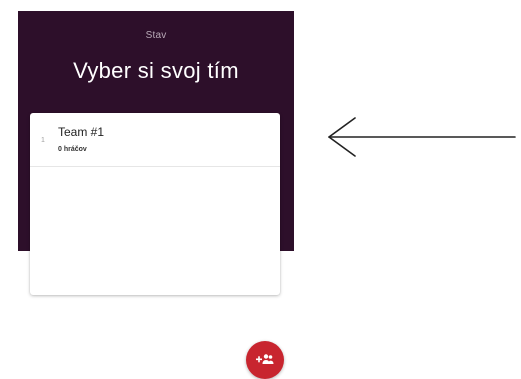 The image size is (521, 379). I want to click on add-group-icon, so click(265, 359).